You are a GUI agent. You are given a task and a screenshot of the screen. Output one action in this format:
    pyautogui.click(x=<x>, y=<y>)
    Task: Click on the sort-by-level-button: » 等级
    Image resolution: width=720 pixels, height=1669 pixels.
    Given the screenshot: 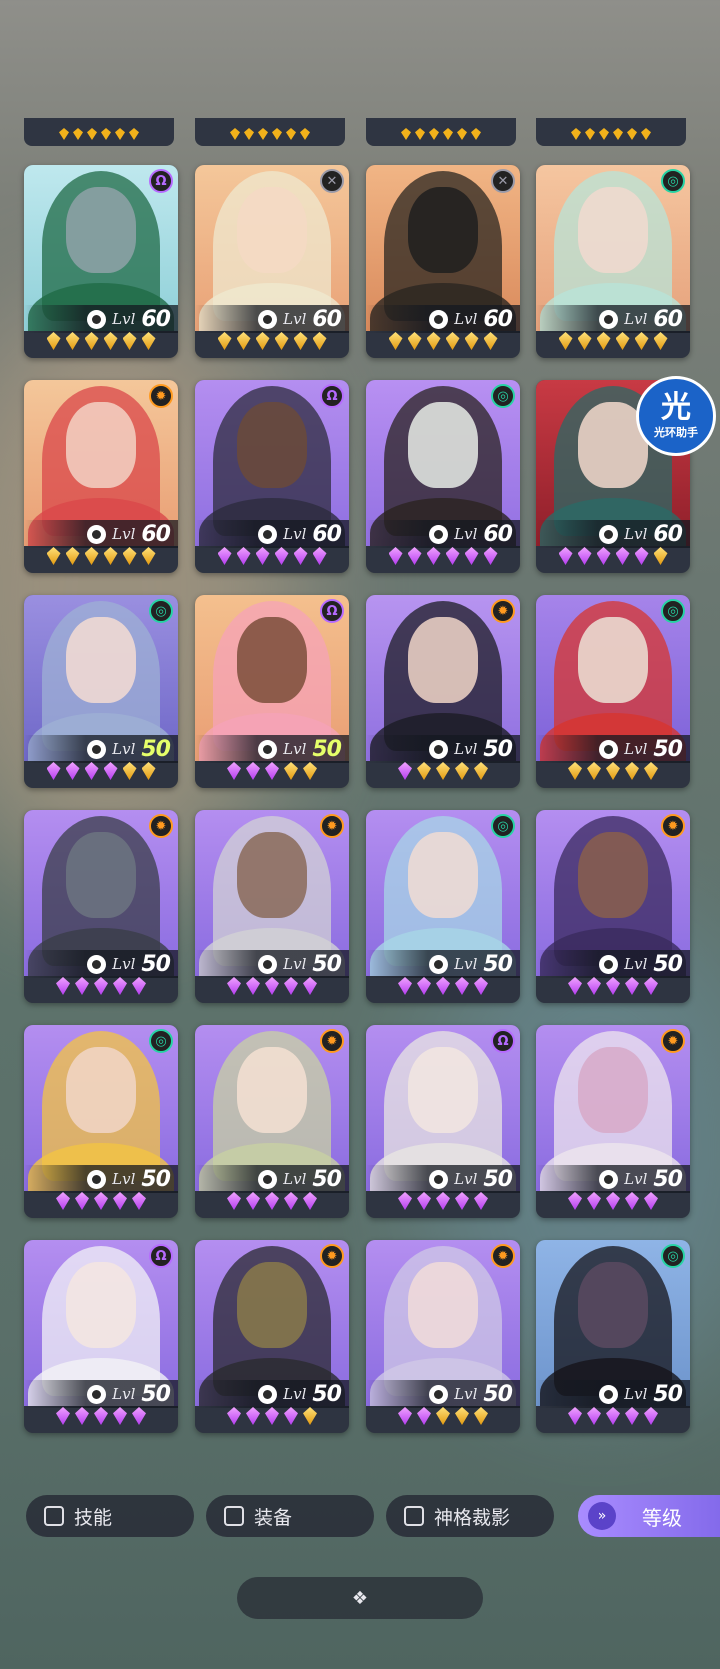 What is the action you would take?
    pyautogui.click(x=649, y=1516)
    